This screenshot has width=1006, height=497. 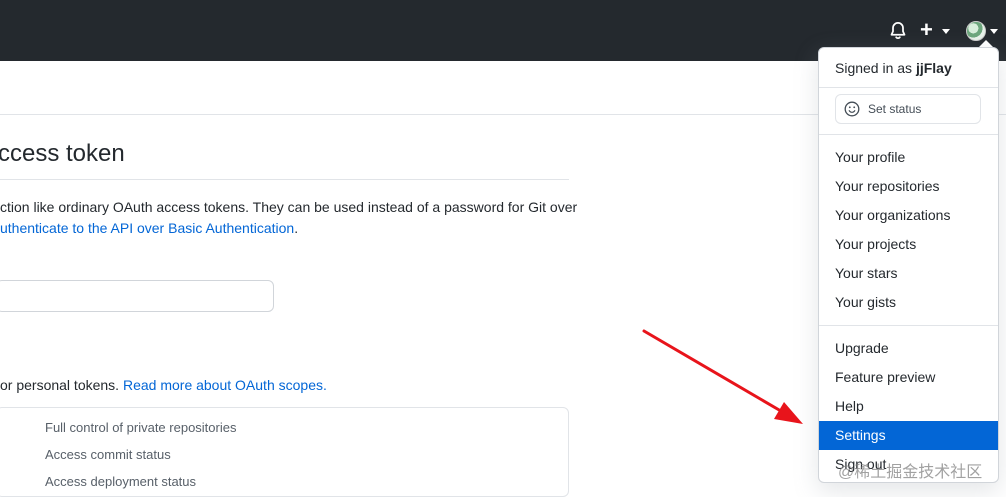 What do you see at coordinates (120, 481) in the screenshot?
I see `scope-repo-deployment: Access deployment status` at bounding box center [120, 481].